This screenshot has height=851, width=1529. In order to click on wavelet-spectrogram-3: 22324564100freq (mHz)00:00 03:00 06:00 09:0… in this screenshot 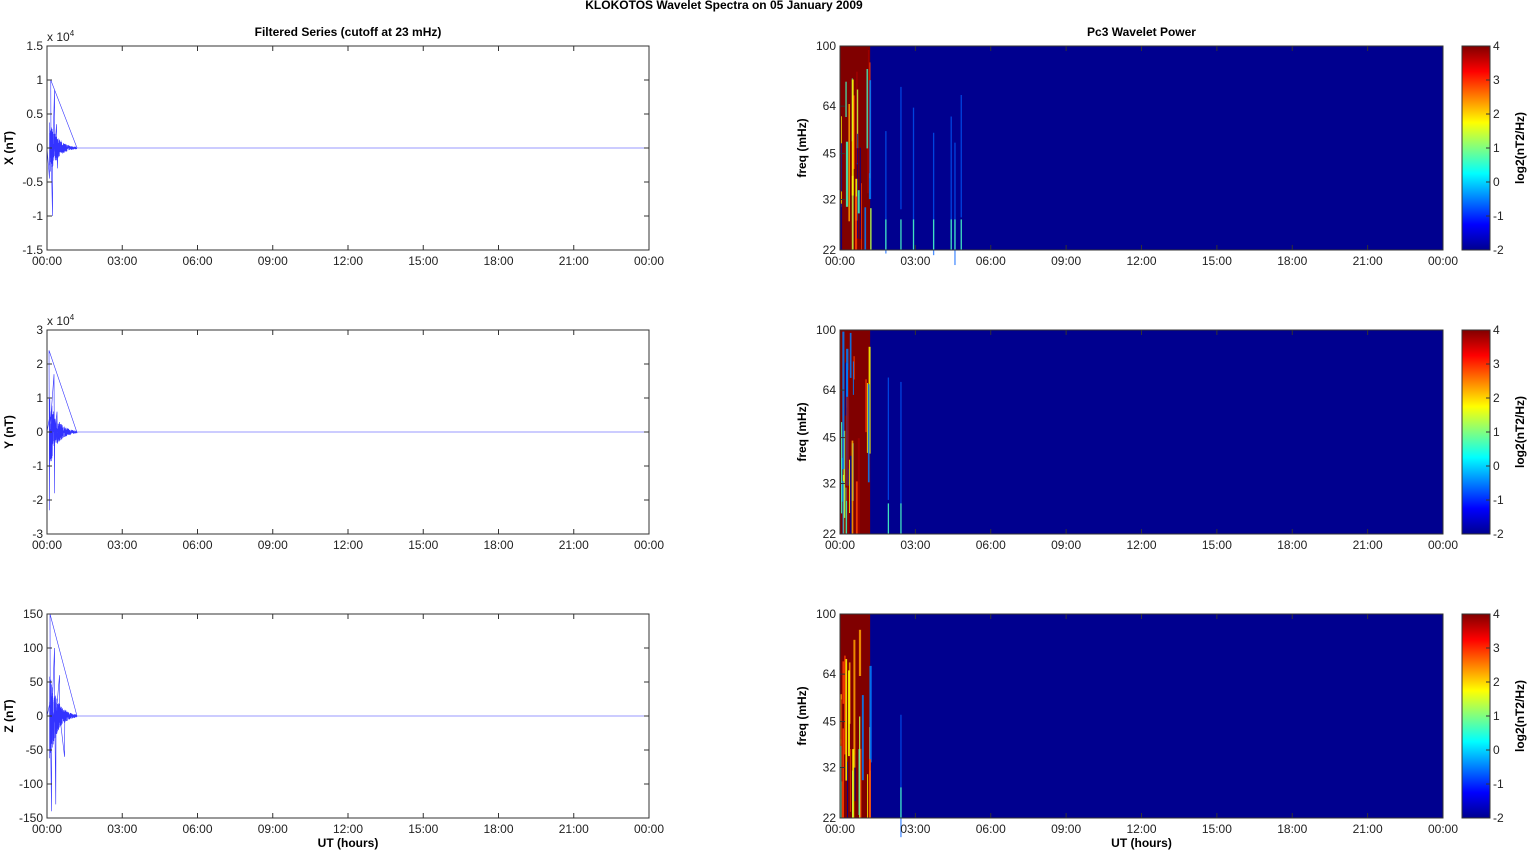, I will do `click(1161, 728)`.